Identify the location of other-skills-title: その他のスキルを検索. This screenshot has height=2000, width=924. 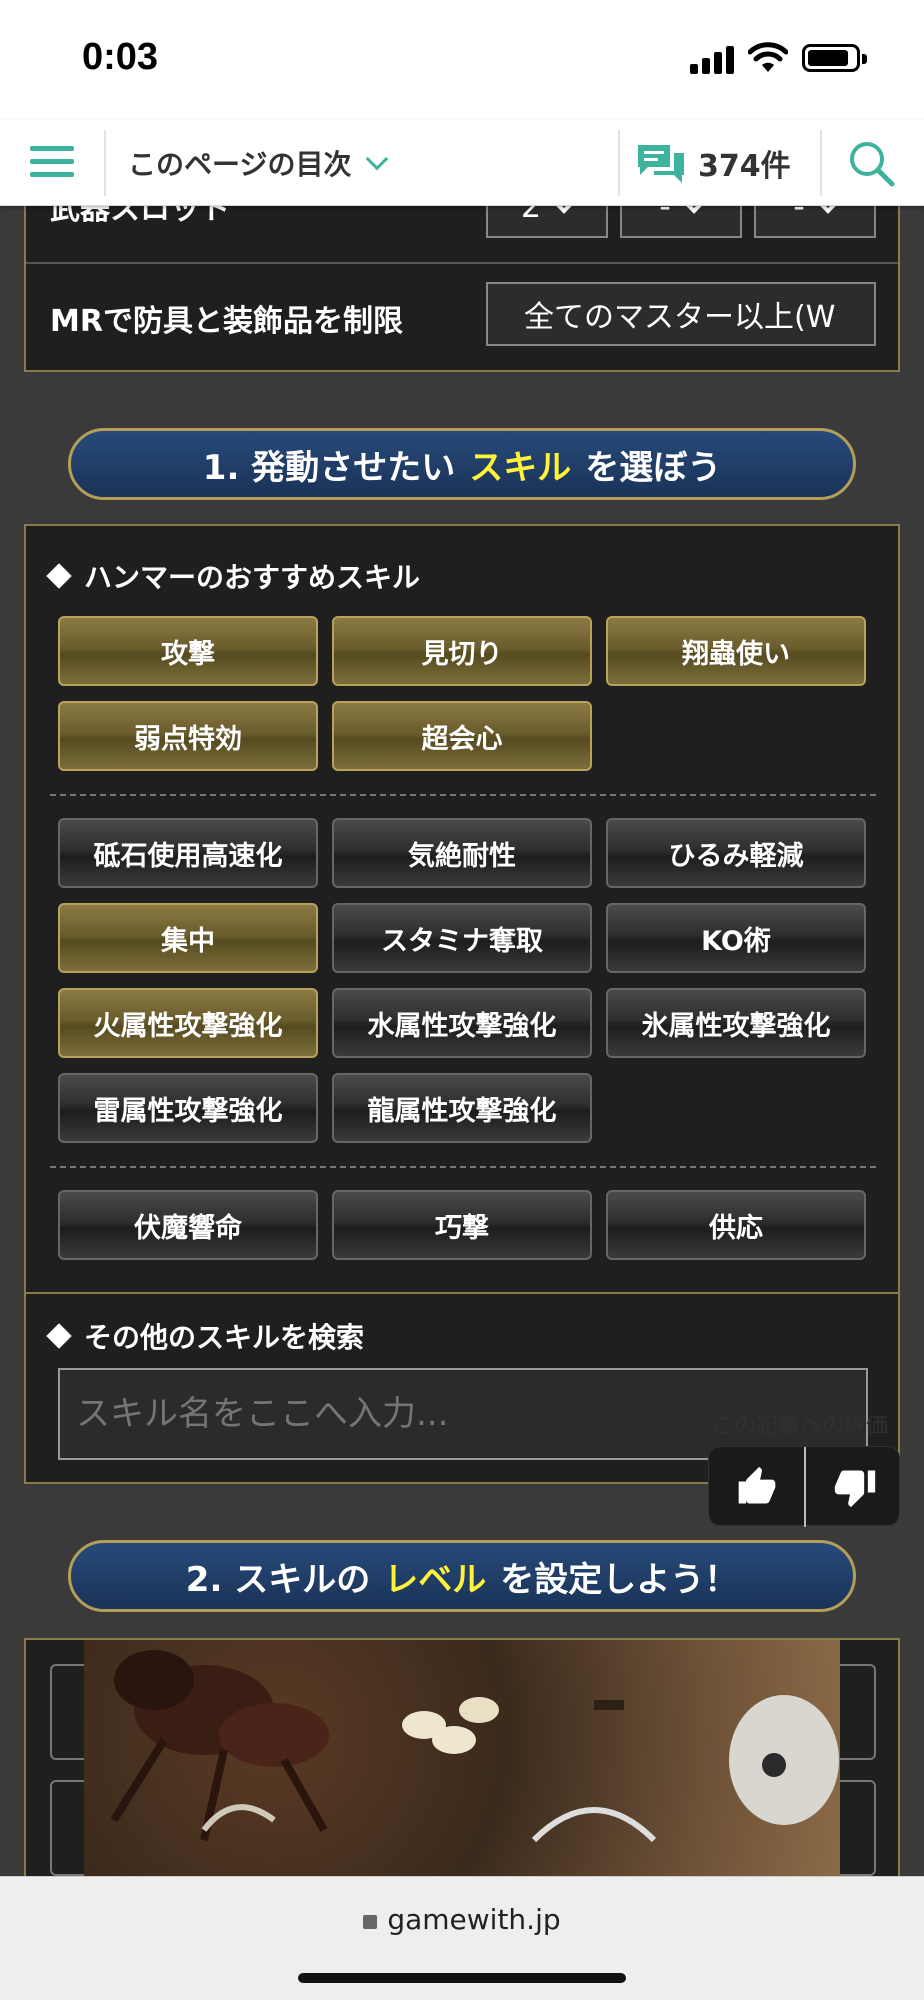
(205, 1336).